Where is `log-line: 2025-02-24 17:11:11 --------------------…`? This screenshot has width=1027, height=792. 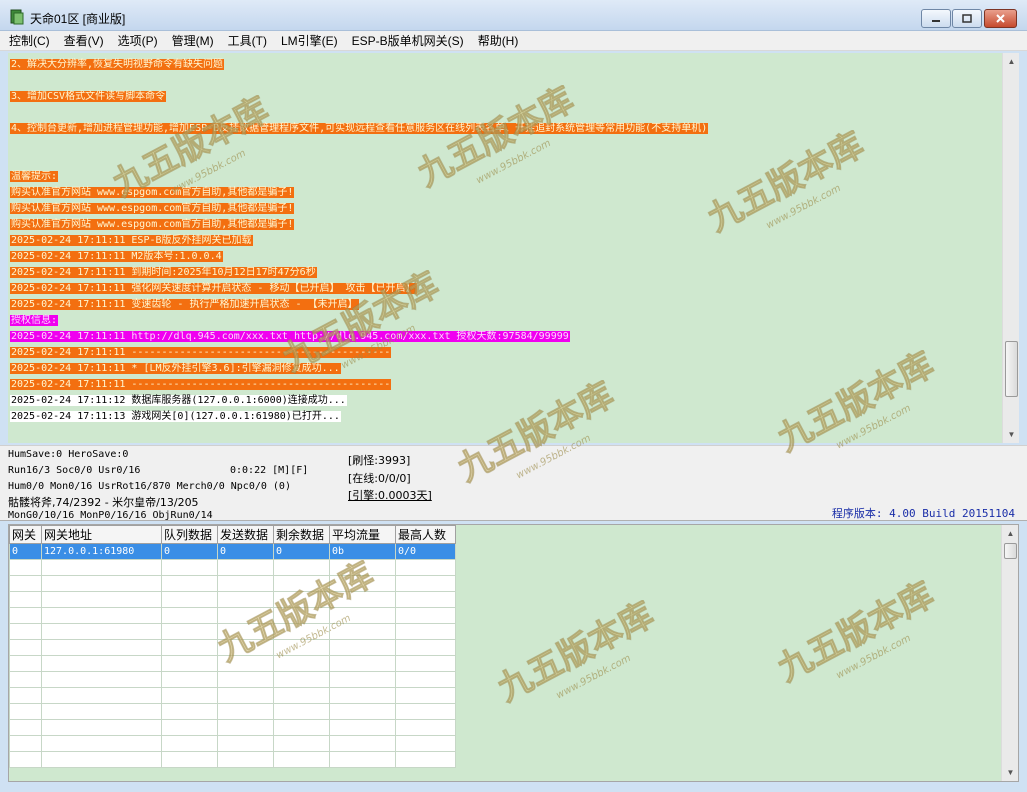
log-line: 2025-02-24 17:11:11 --------------------… is located at coordinates (505, 353).